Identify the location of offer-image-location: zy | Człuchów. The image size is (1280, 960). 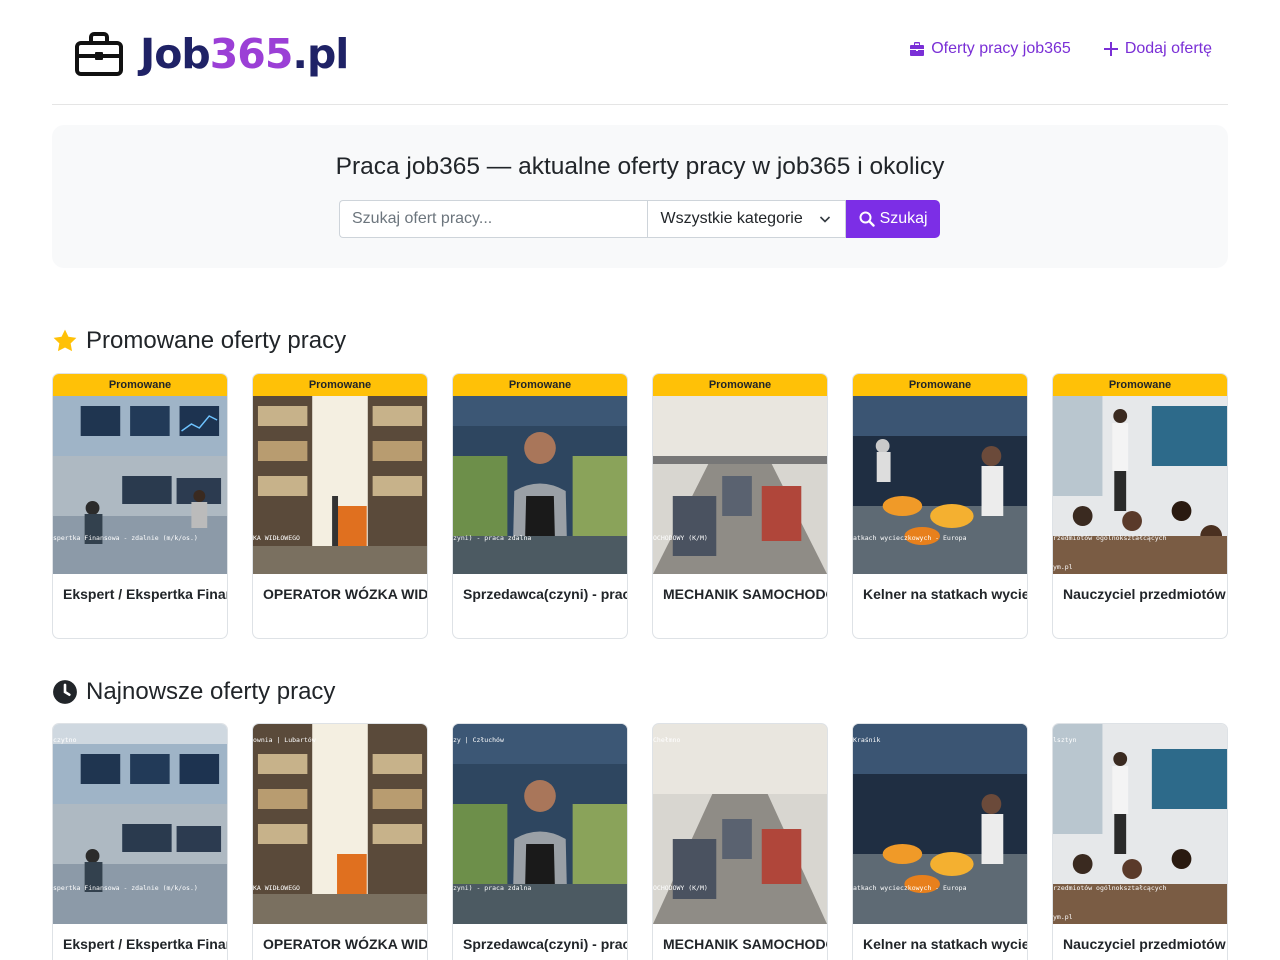
(478, 740).